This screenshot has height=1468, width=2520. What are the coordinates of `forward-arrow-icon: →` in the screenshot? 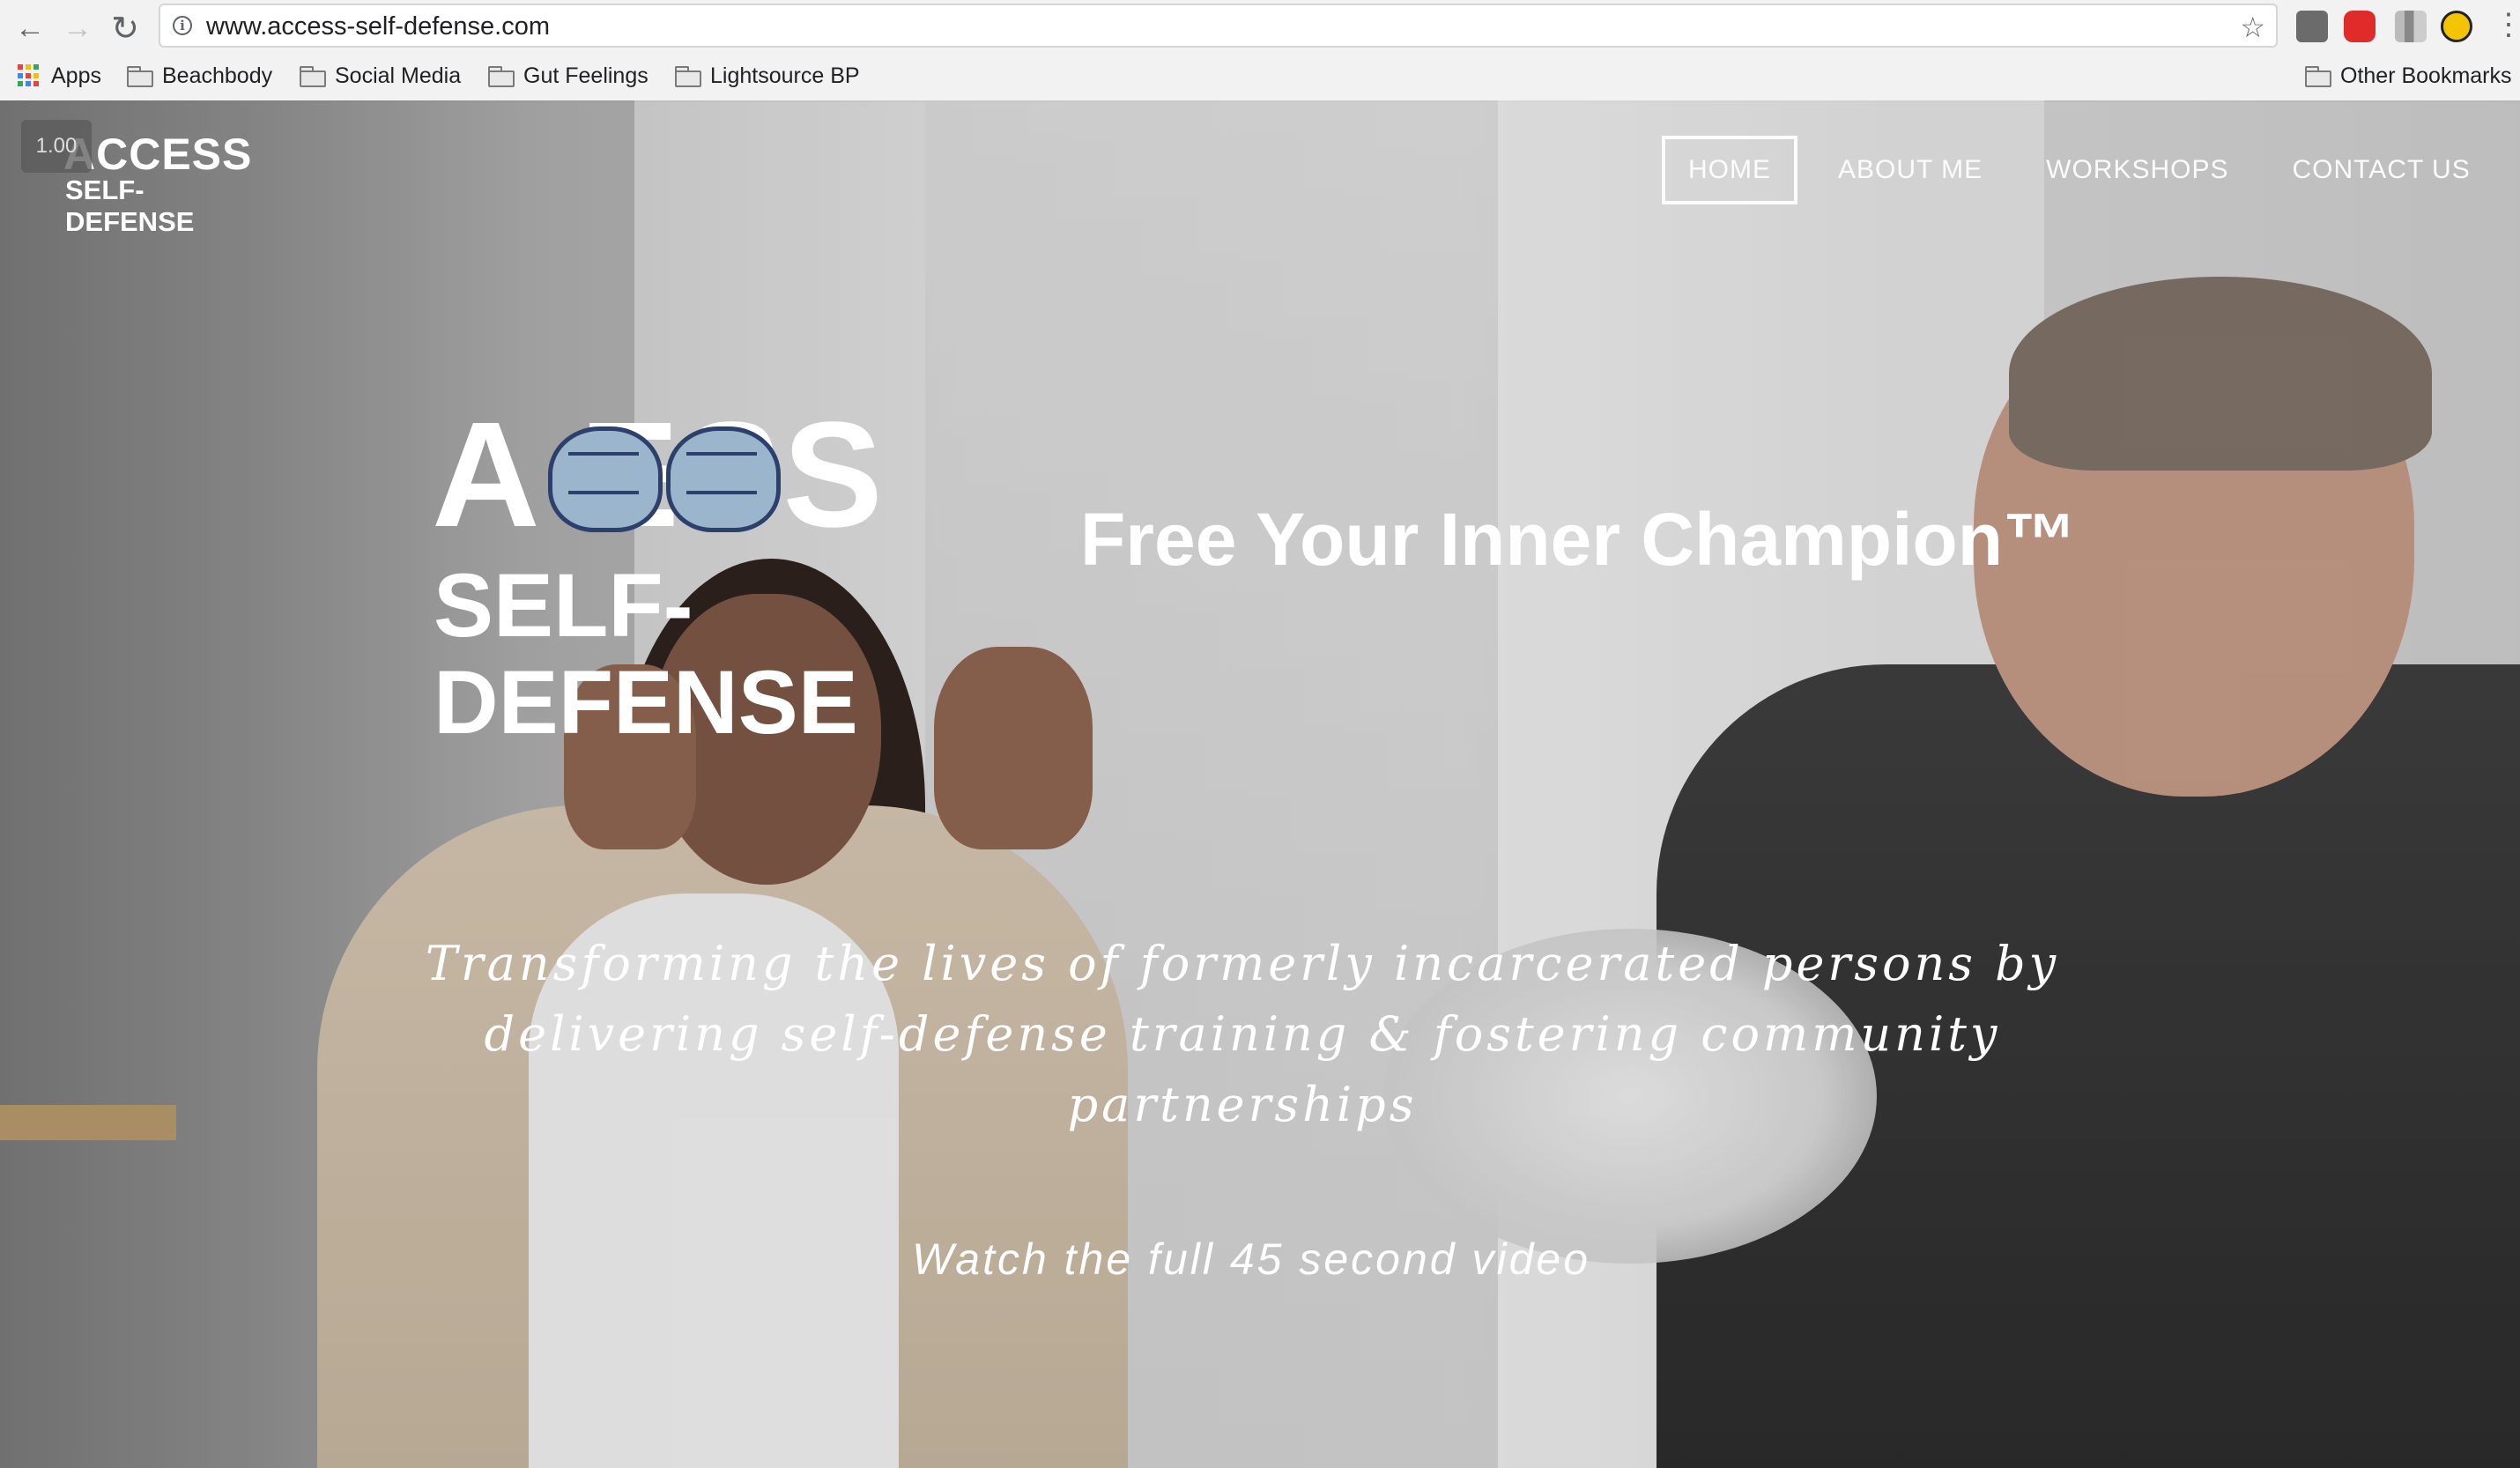 It's located at (77, 28).